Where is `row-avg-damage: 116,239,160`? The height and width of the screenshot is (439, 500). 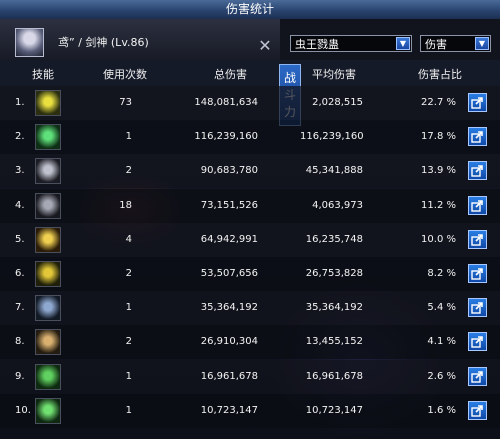 row-avg-damage: 116,239,160 is located at coordinates (332, 137).